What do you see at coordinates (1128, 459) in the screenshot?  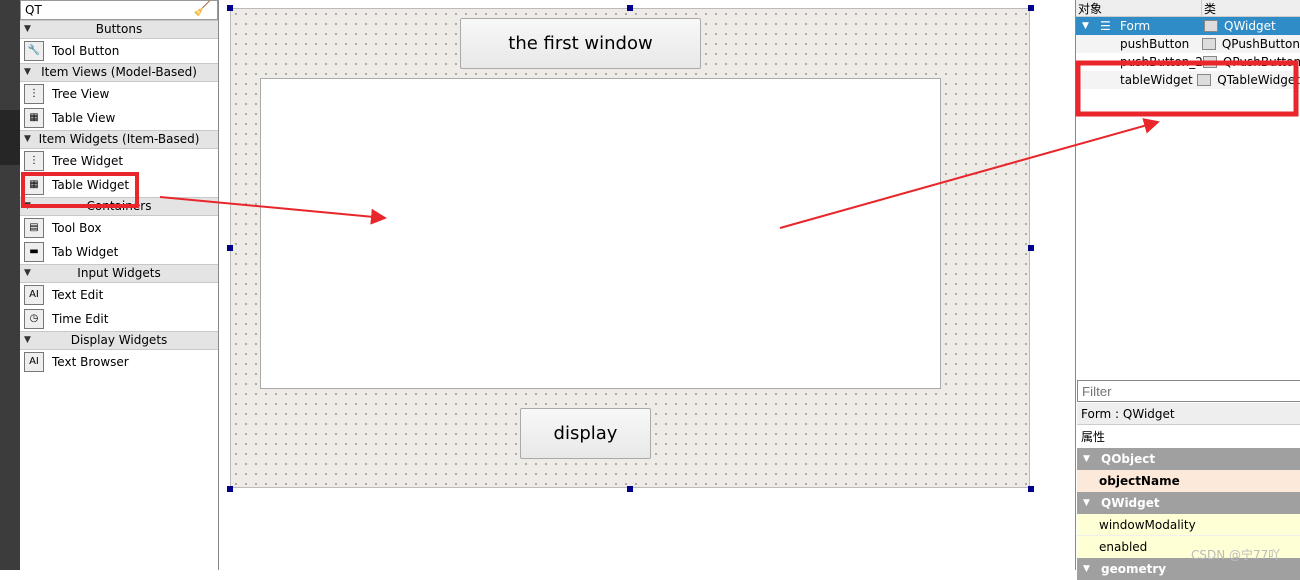 I see `group-label: QObject` at bounding box center [1128, 459].